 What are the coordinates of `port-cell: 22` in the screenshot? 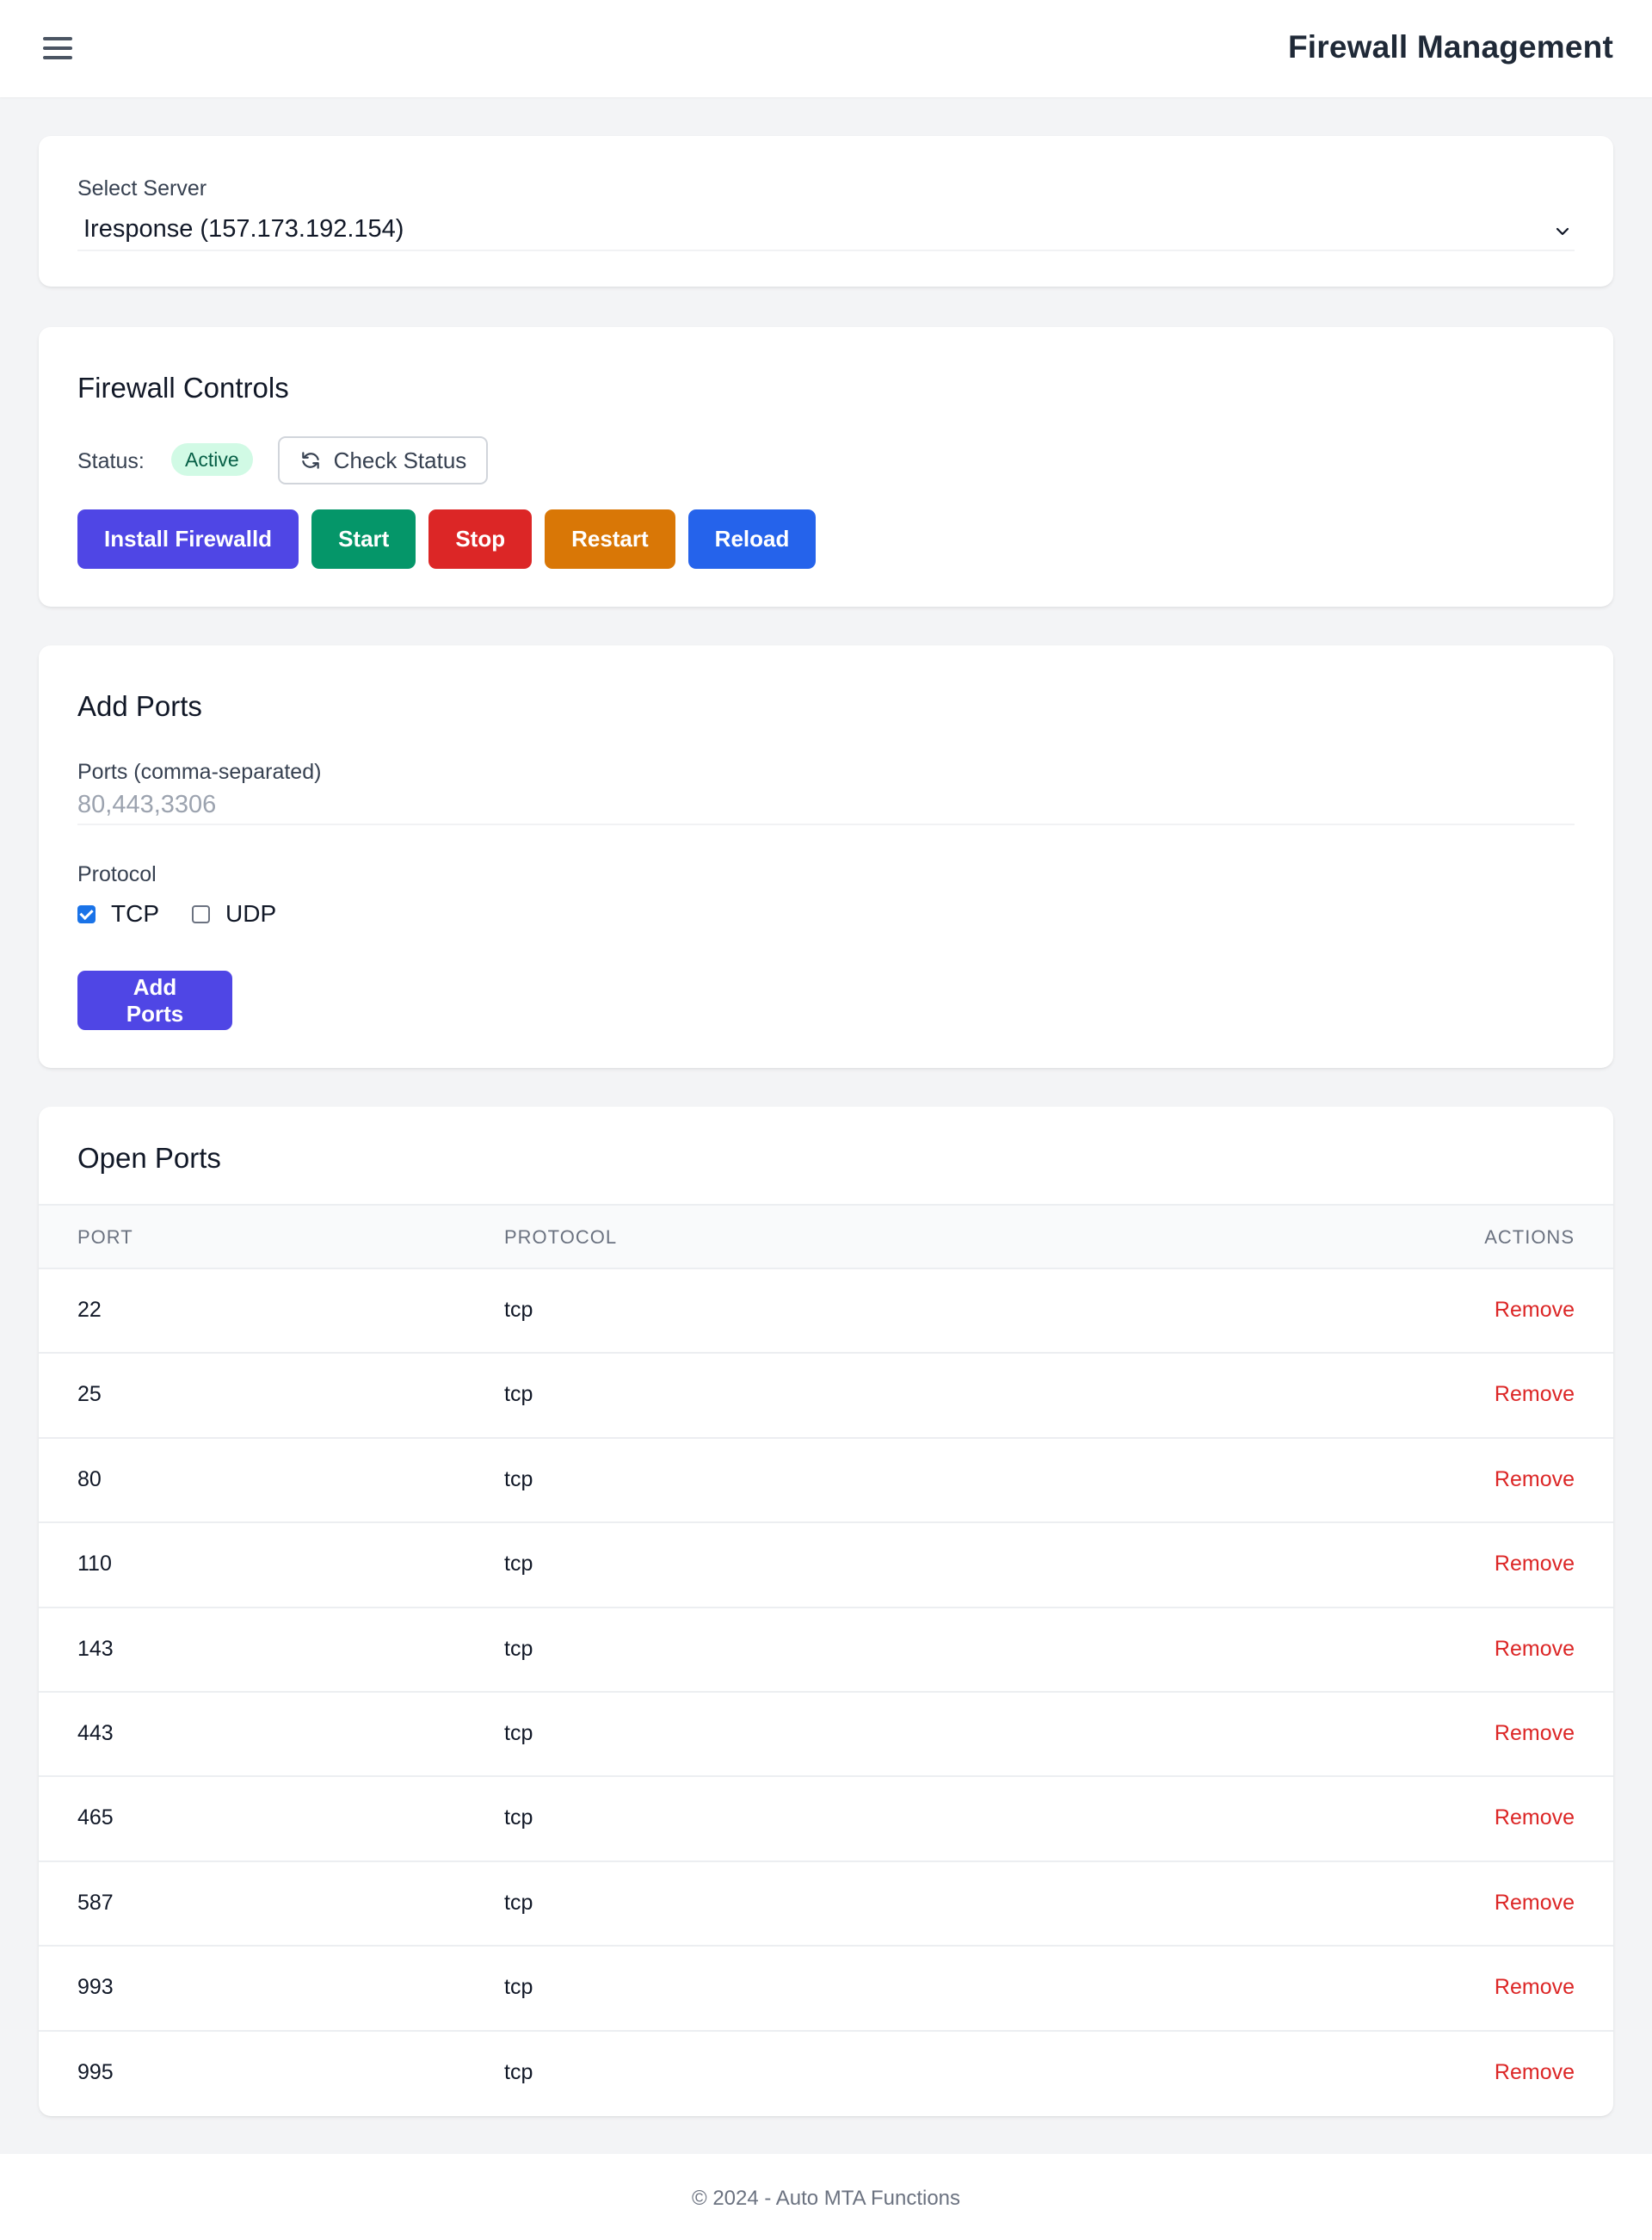 It's located at (89, 1310).